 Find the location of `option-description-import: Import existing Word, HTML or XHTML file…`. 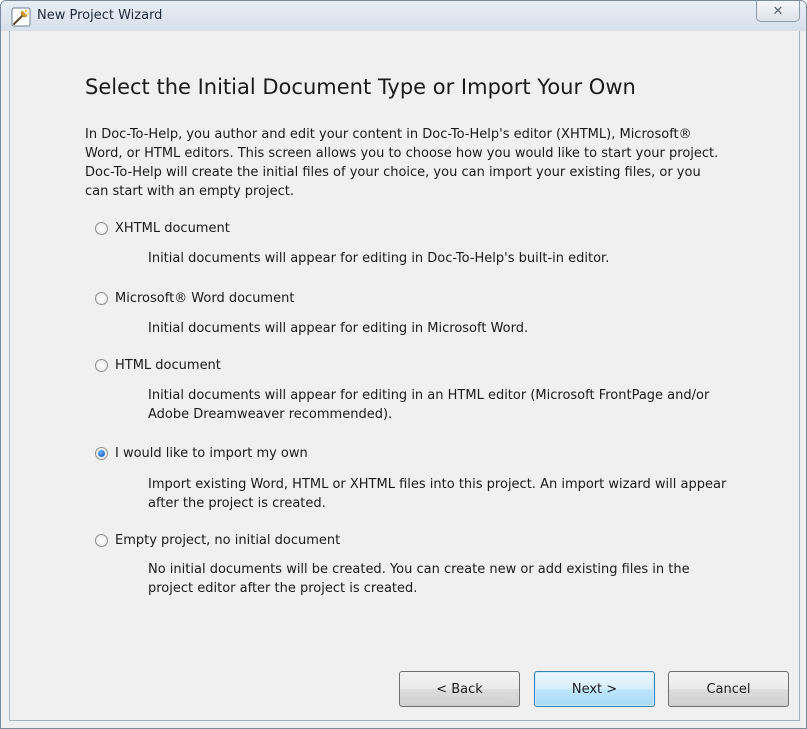

option-description-import: Import existing Word, HTML or XHTML file… is located at coordinates (437, 494).